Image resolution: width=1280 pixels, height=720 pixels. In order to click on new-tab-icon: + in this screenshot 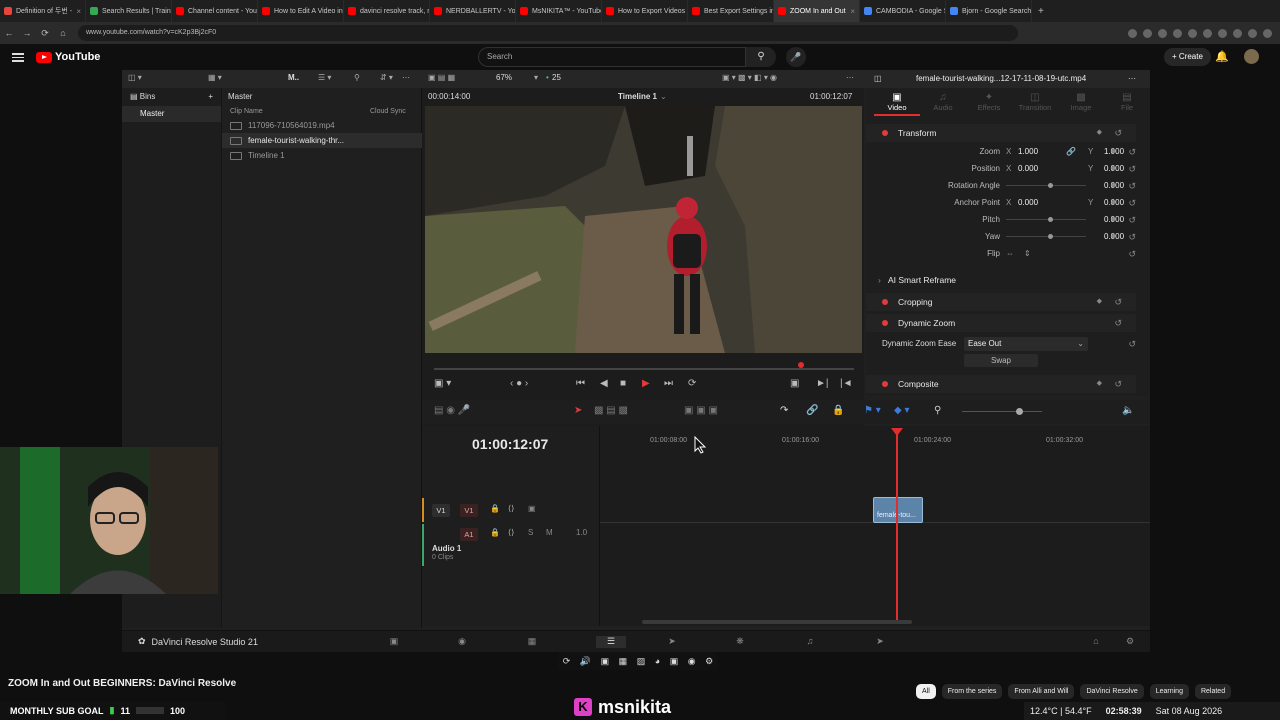, I will do `click(1041, 11)`.